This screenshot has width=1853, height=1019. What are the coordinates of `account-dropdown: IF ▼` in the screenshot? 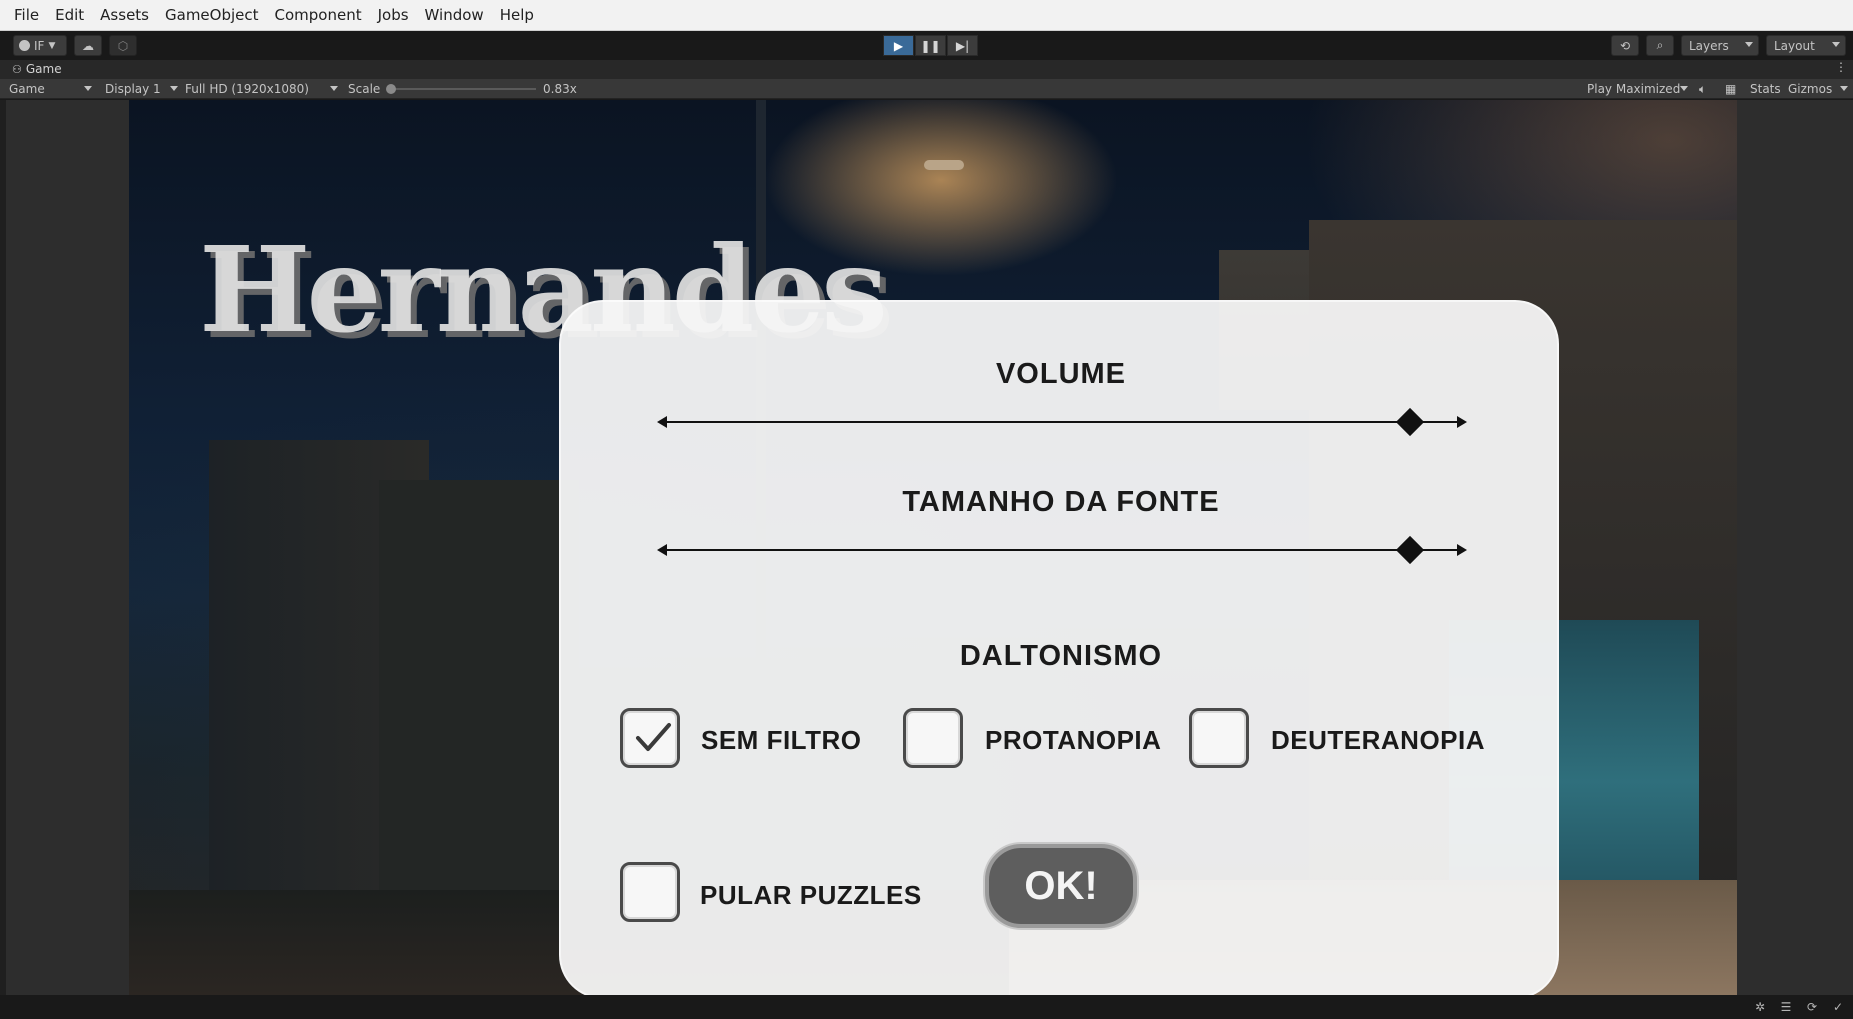 It's located at (40, 45).